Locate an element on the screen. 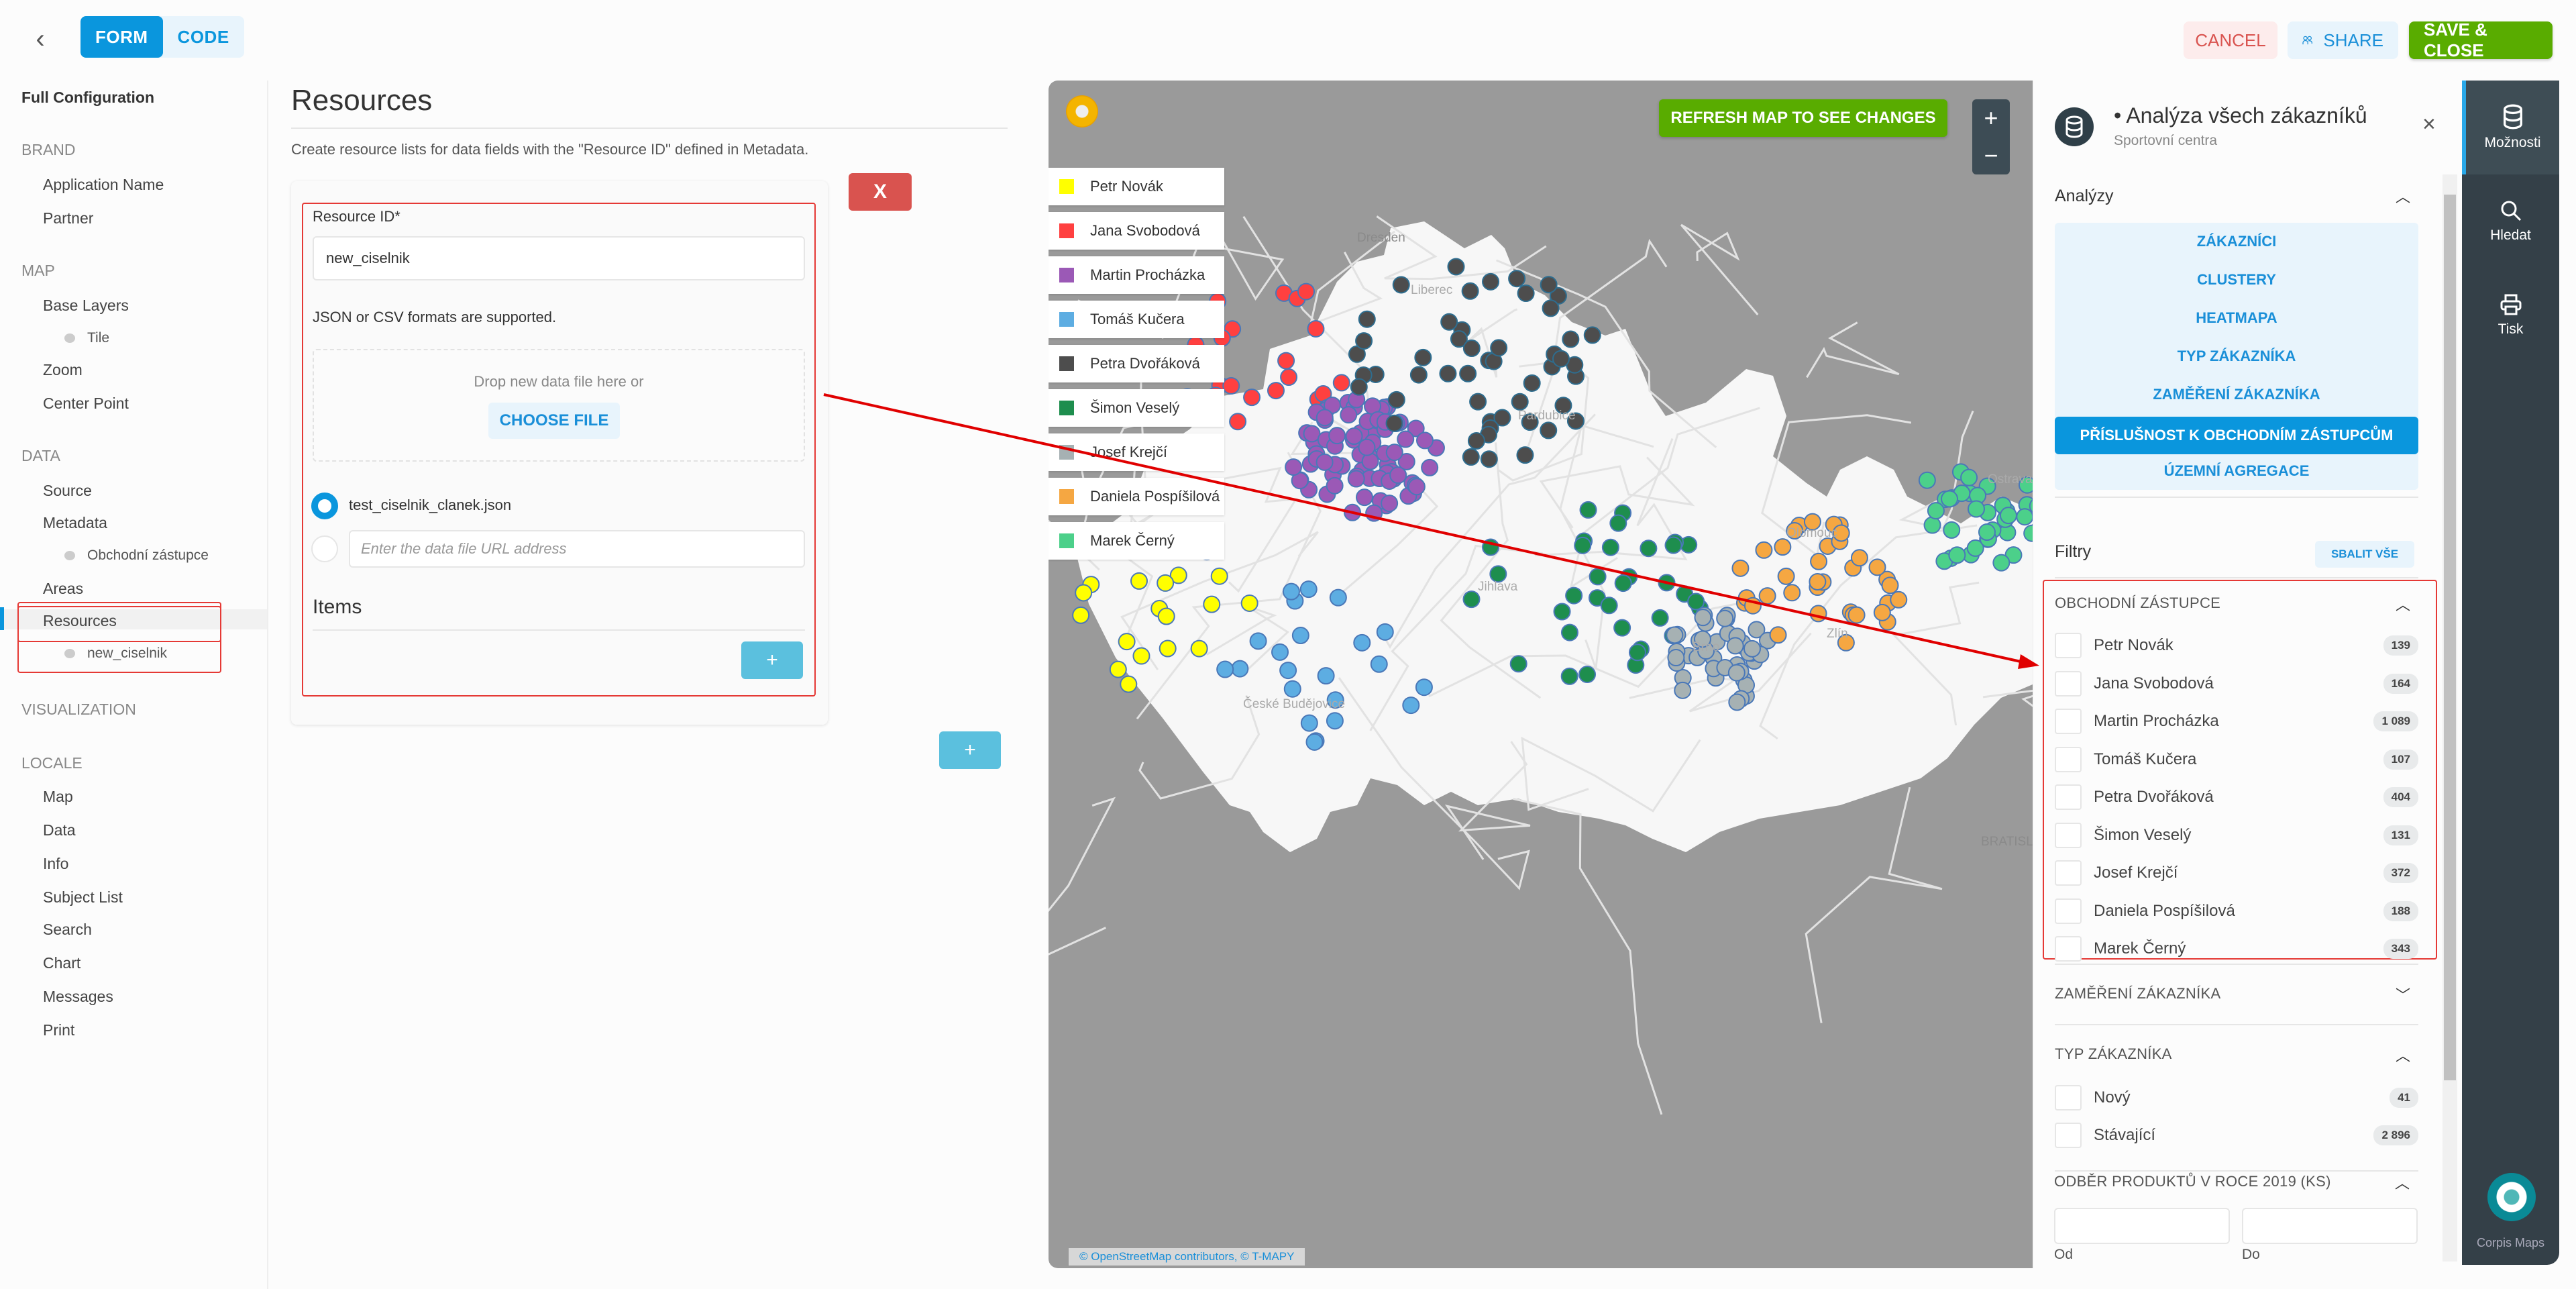 The height and width of the screenshot is (1289, 2576). refresh-map-button: REFRESH MAP TO SEE CHANGES is located at coordinates (1803, 118).